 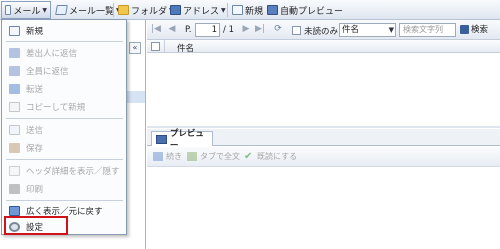 I want to click on auto-preview-label: 自動プレビュー, so click(x=312, y=11).